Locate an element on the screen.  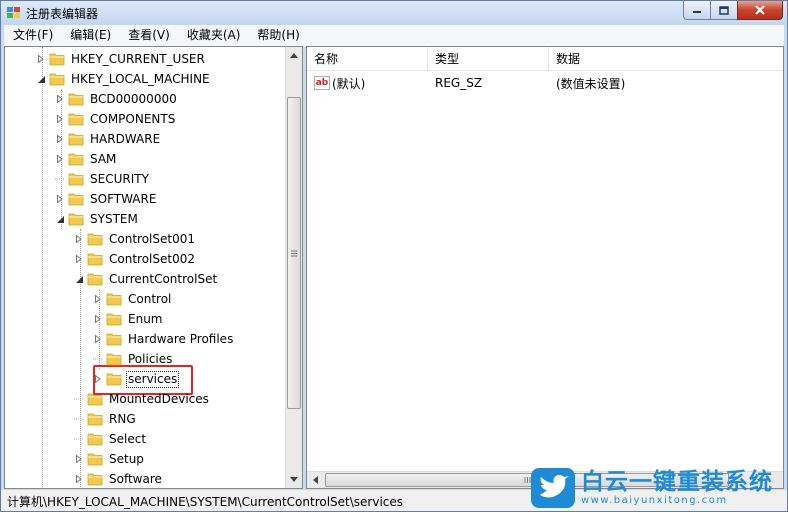
bird-logo-icon is located at coordinates (553, 488).